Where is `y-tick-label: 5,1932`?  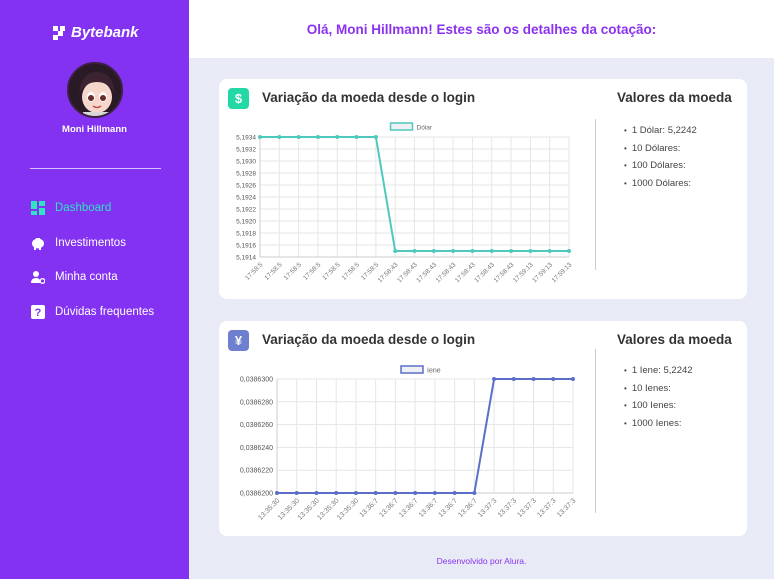 y-tick-label: 5,1932 is located at coordinates (246, 150).